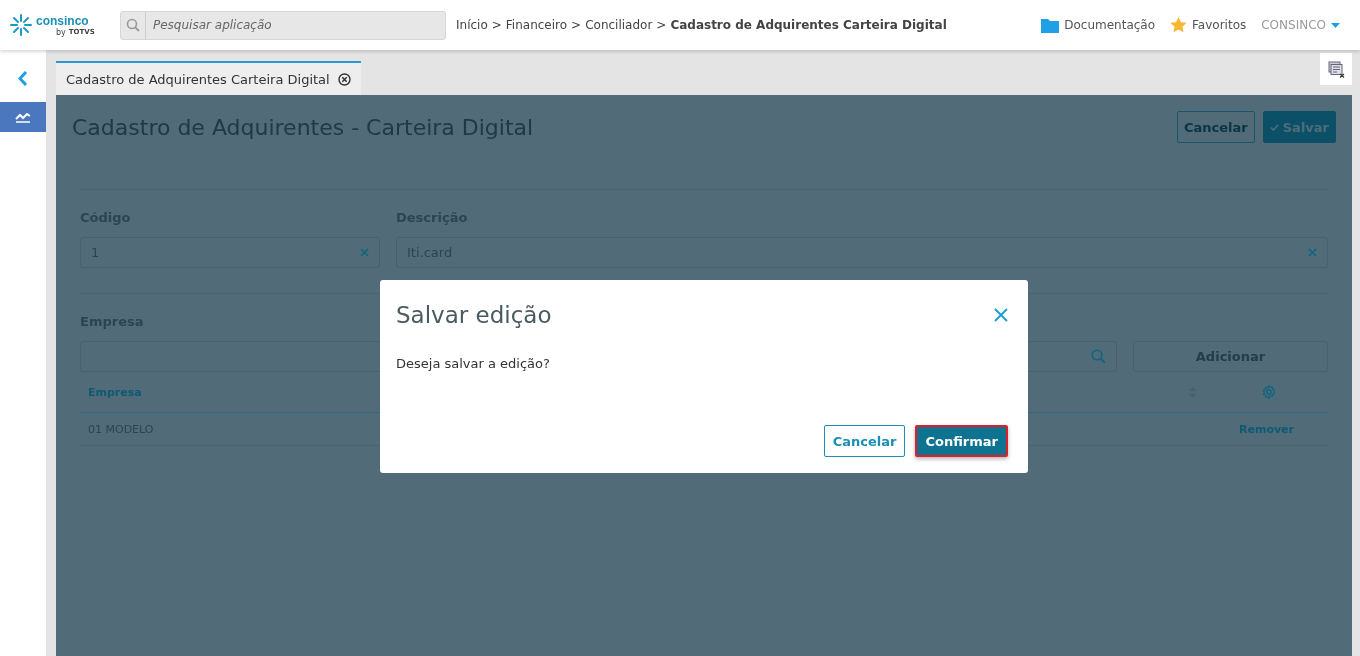 This screenshot has height=656, width=1360. I want to click on chevron-left-icon, so click(23, 78).